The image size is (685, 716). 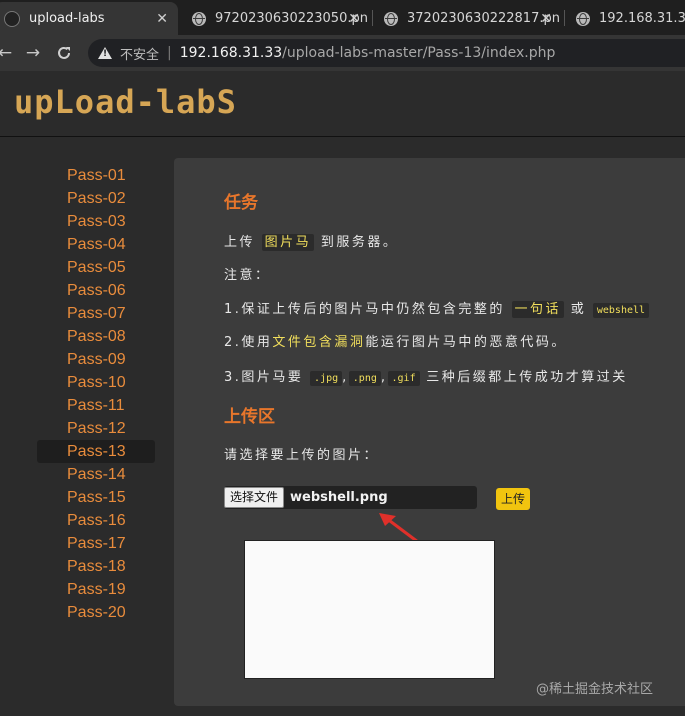 I want to click on task-text: 能运行图片马中的恶意代码。, so click(x=466, y=342).